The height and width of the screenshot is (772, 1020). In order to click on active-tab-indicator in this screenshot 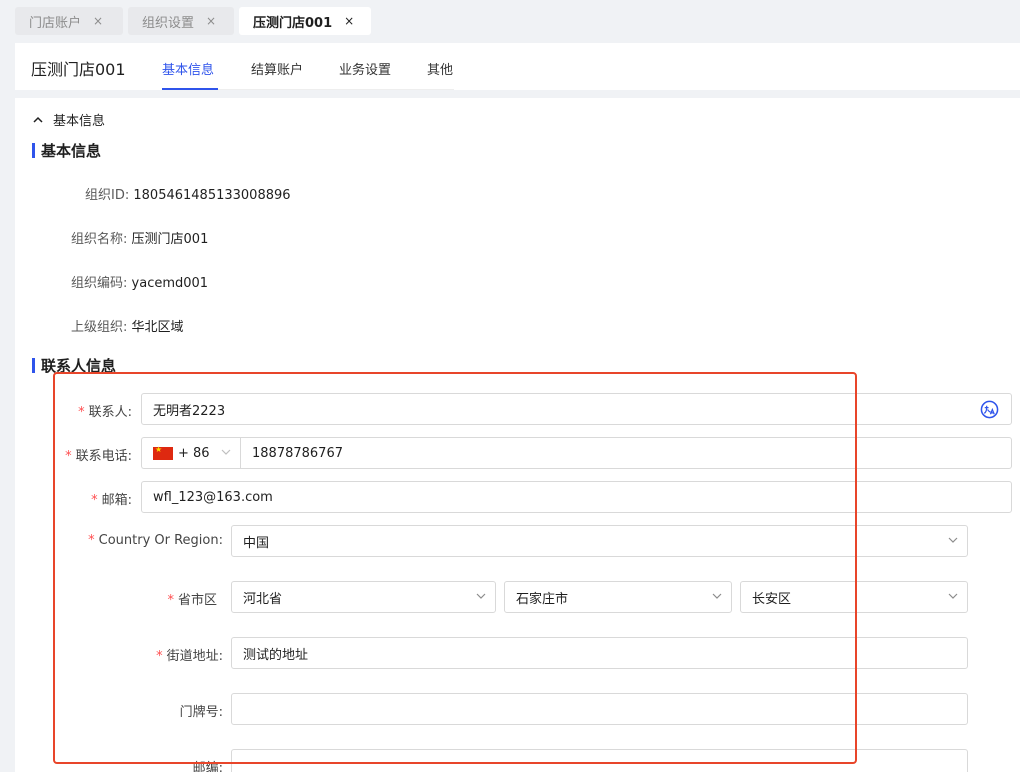, I will do `click(190, 89)`.